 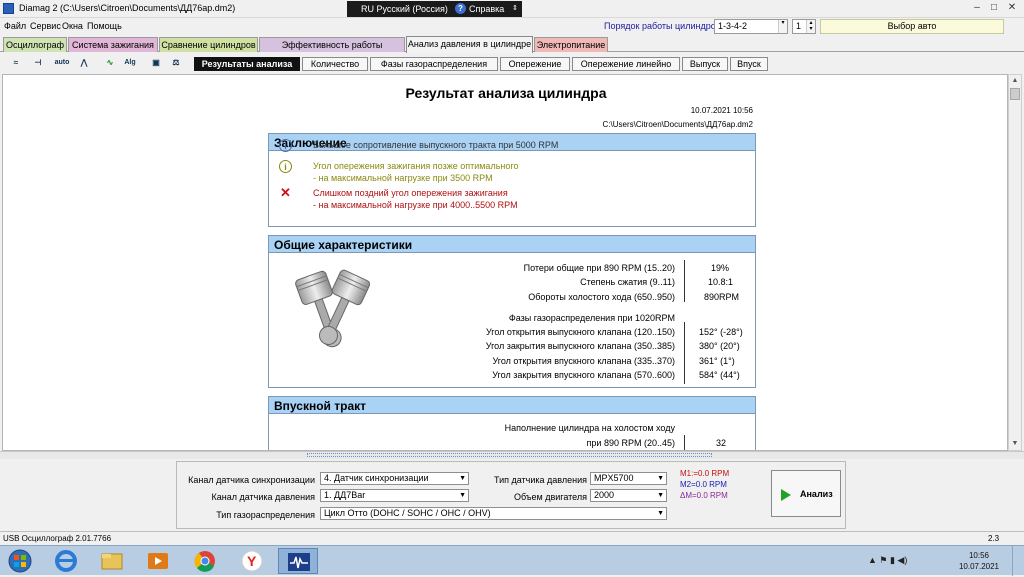 What do you see at coordinates (721, 332) in the screenshot?
I see `row-value: 152° (-28°)` at bounding box center [721, 332].